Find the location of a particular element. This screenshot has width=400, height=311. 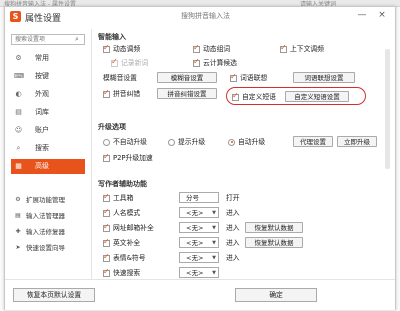

section-title-writing: 写作者辅助功能 is located at coordinates (122, 184).